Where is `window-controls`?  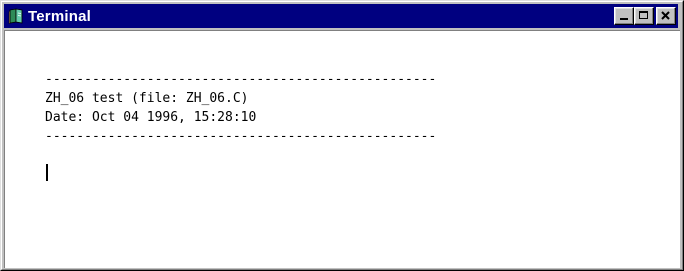 window-controls is located at coordinates (645, 16).